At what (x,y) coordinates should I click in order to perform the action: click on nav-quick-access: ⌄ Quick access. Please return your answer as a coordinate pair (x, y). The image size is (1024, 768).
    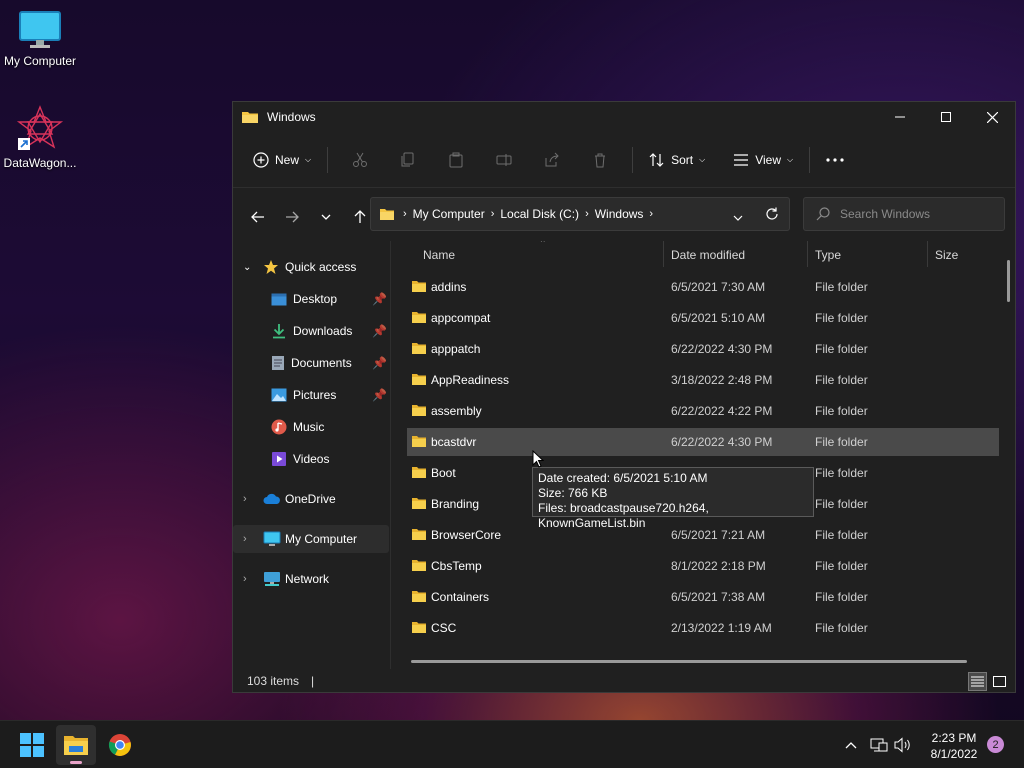
    Looking at the image, I should click on (311, 267).